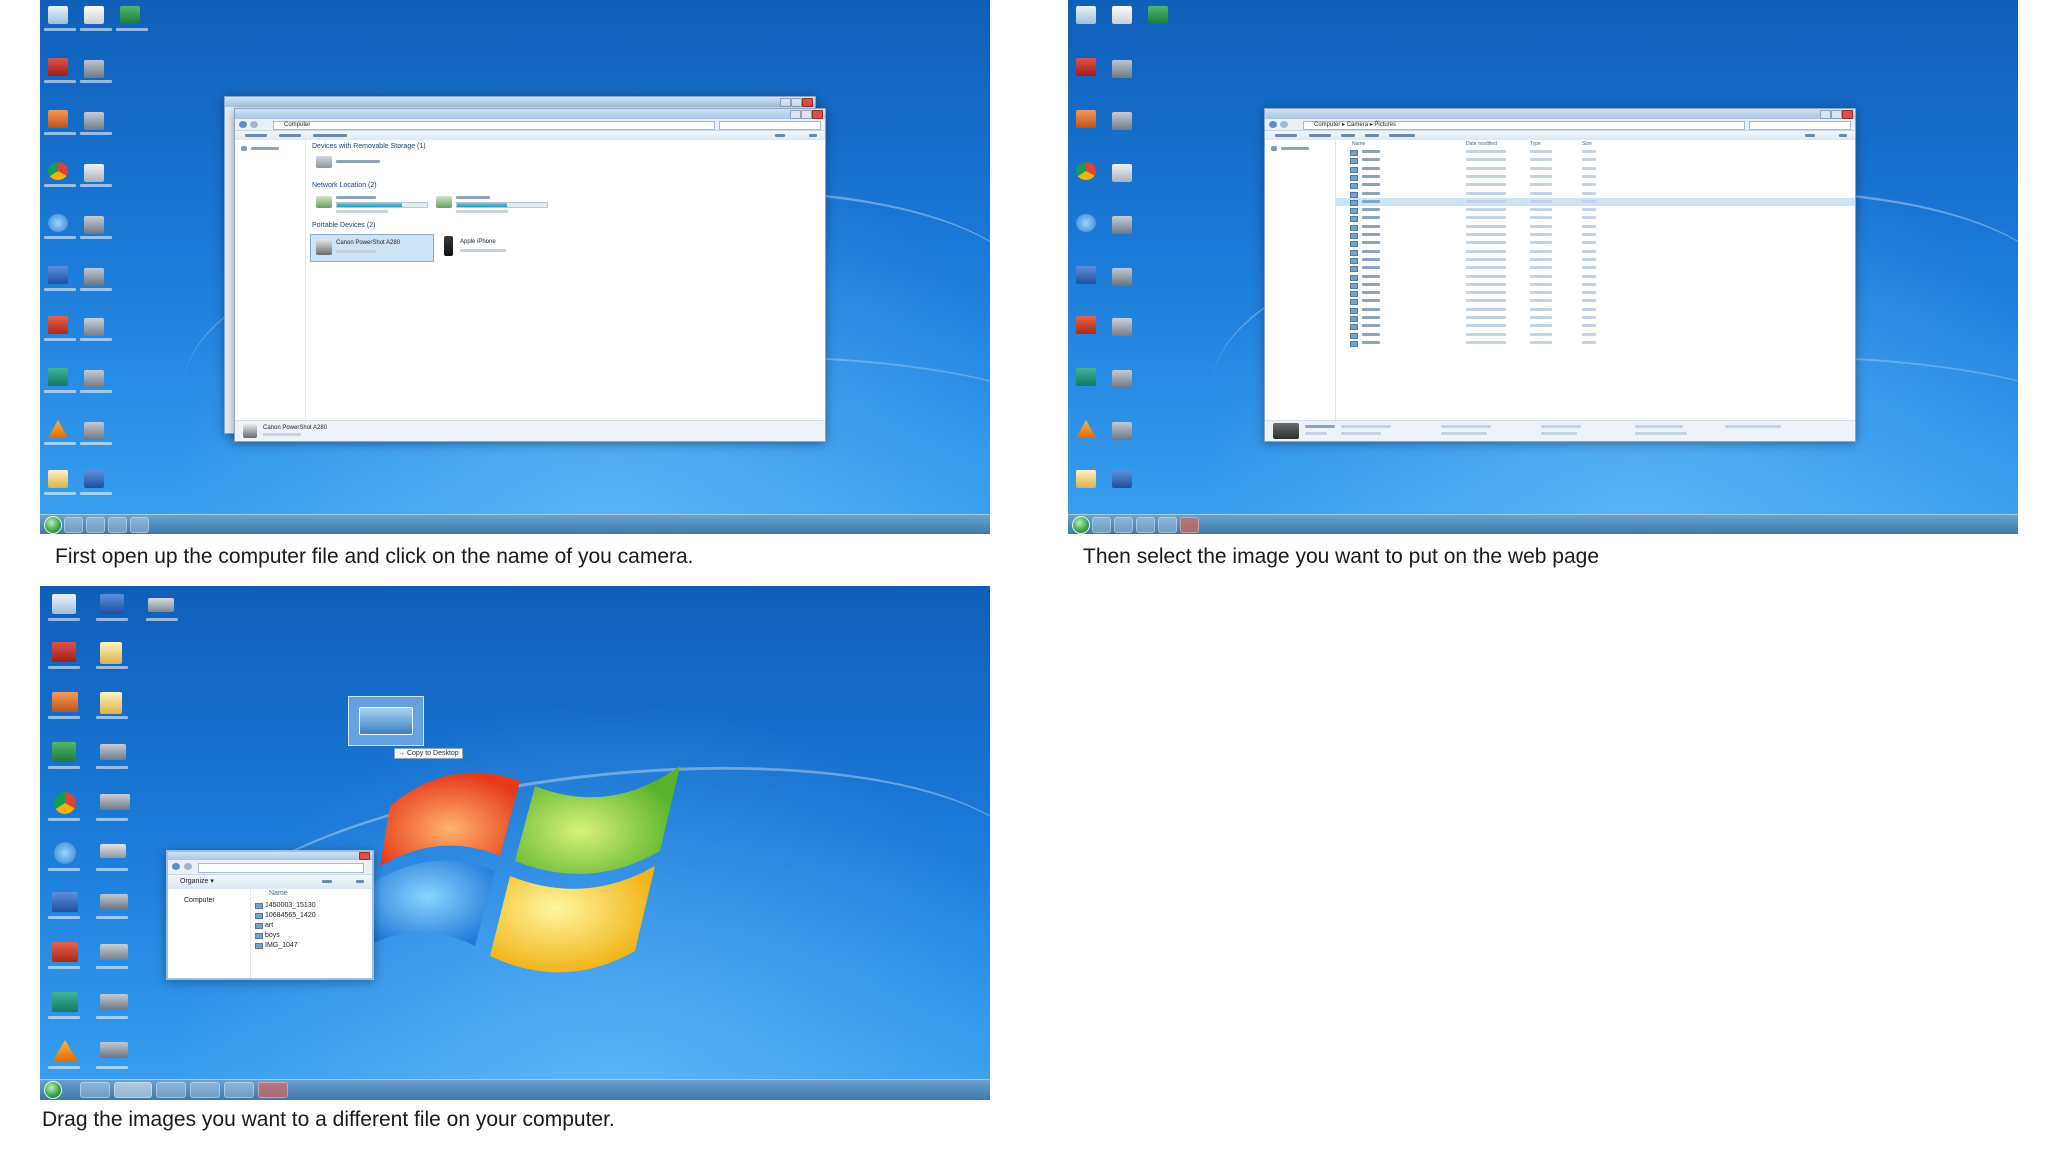 The height and width of the screenshot is (1152, 2048). I want to click on list-item: 1450003_15130, so click(311, 906).